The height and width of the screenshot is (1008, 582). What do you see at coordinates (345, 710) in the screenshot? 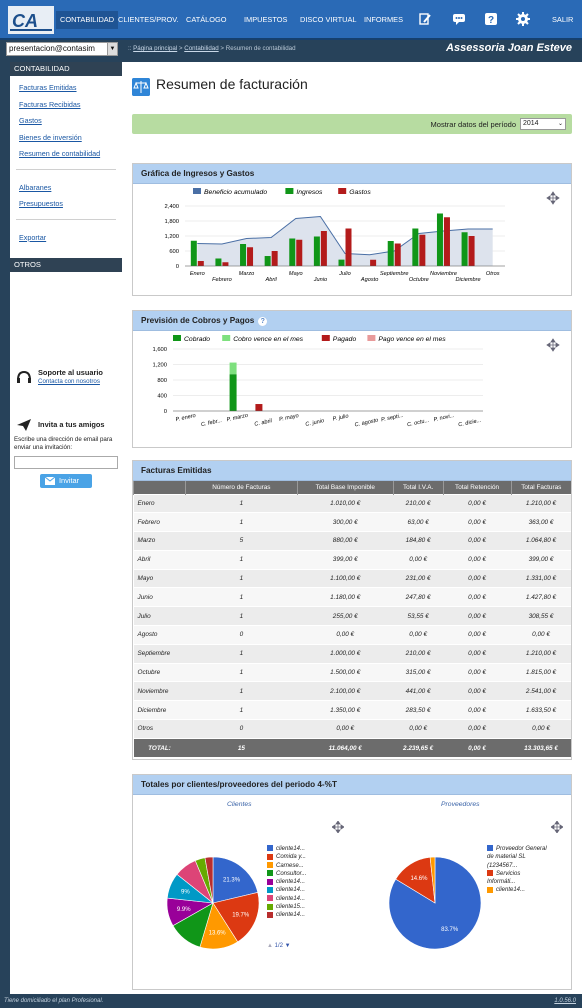
I see `table-cell: 1.350,00 €` at bounding box center [345, 710].